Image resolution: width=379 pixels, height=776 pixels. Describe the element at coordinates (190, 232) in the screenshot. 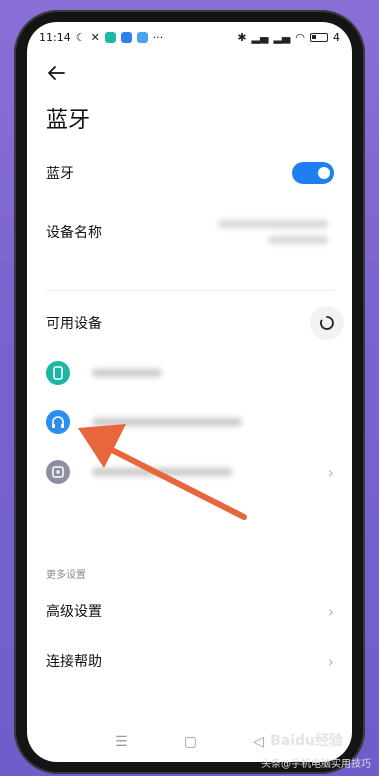

I see `device-name-row: 设备名称` at that location.